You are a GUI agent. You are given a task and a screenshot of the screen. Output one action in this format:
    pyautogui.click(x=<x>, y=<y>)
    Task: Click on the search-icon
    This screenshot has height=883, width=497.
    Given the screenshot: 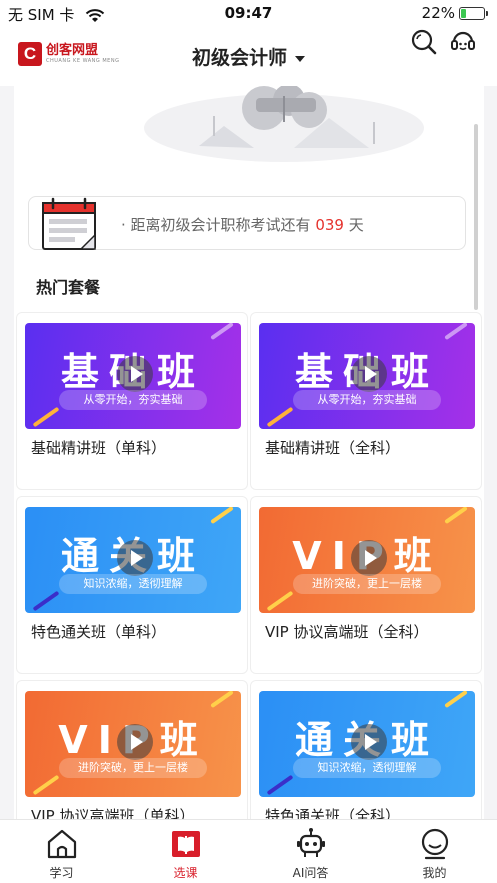 What is the action you would take?
    pyautogui.click(x=424, y=42)
    